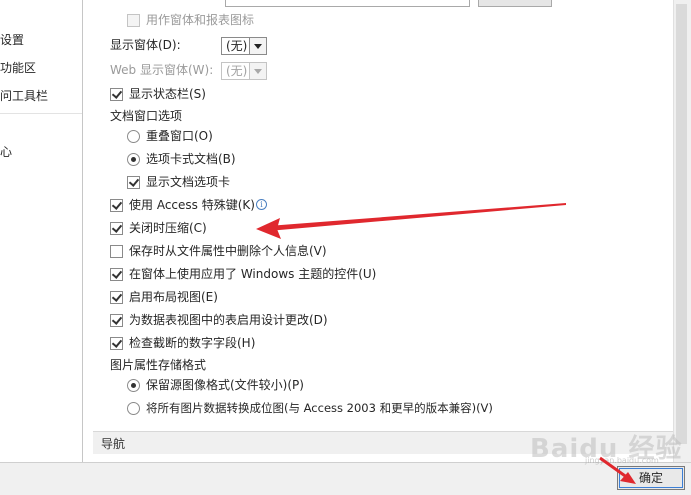 The width and height of the screenshot is (691, 495). I want to click on annotation-arrow-compact, so click(411, 221).